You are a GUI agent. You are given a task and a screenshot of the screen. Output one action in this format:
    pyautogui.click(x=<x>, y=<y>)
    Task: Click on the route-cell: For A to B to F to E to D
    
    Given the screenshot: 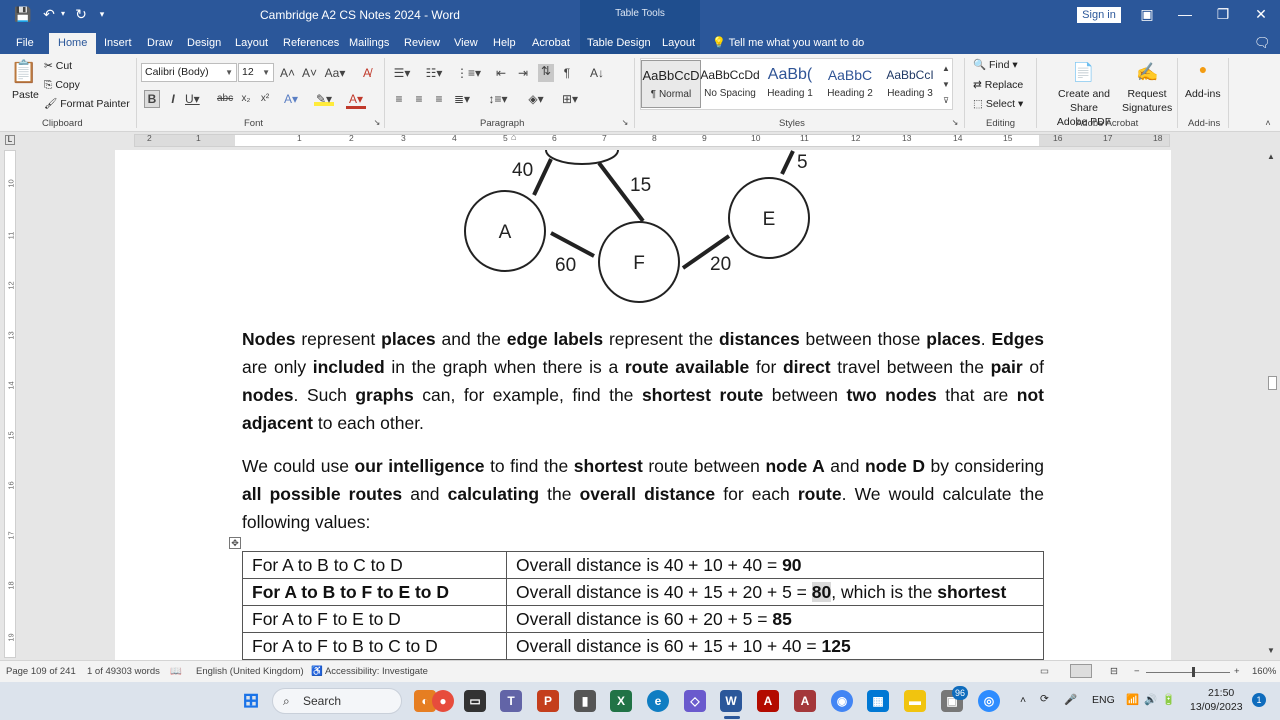 What is the action you would take?
    pyautogui.click(x=374, y=592)
    